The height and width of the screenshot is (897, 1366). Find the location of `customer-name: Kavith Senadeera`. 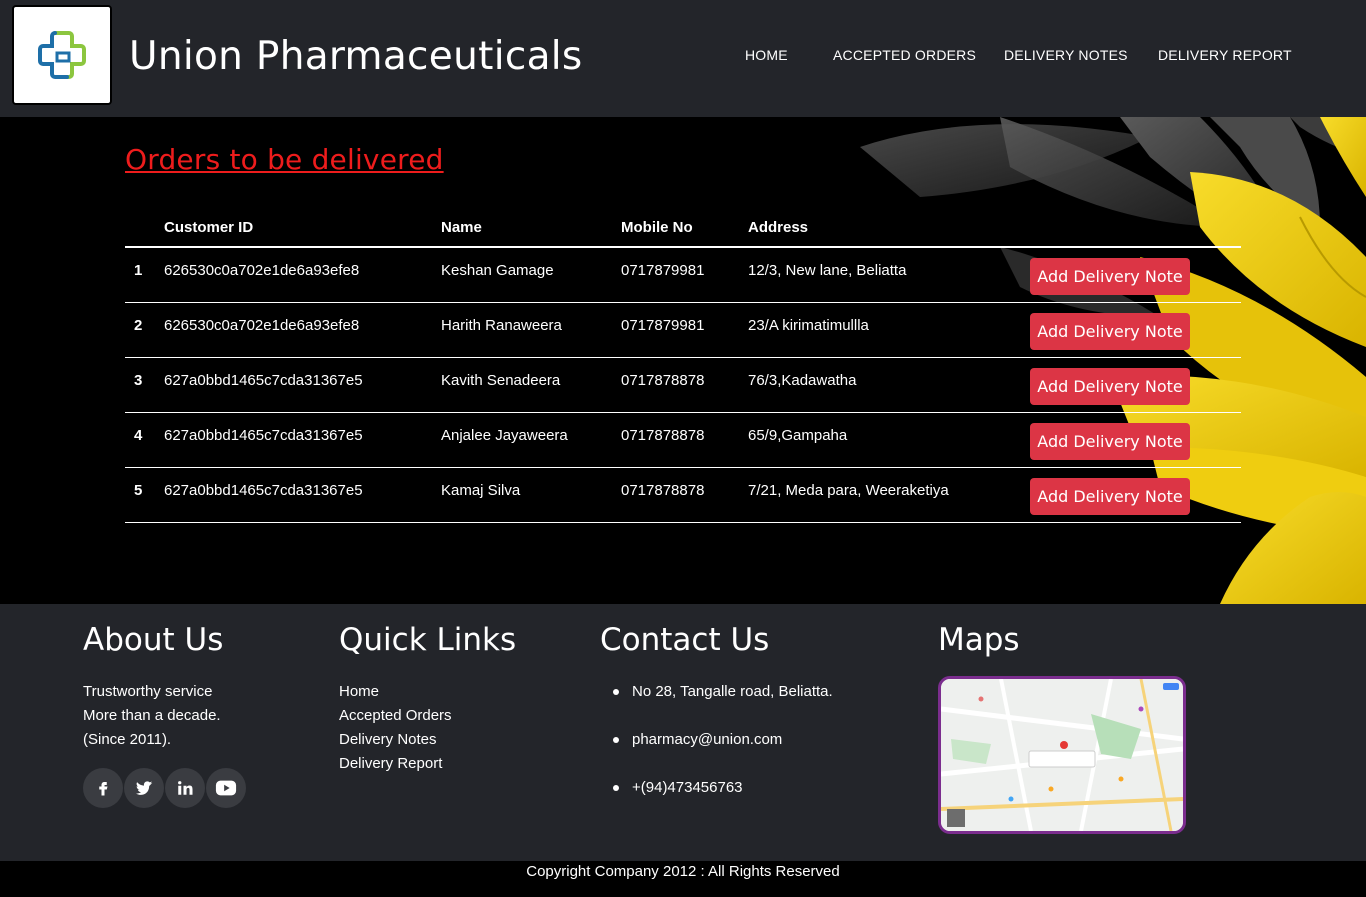

customer-name: Kavith Senadeera is located at coordinates (501, 380).